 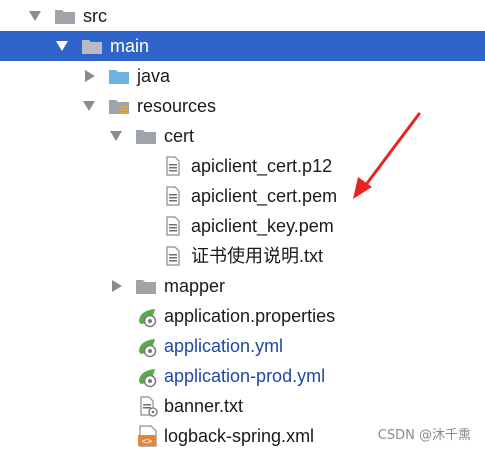 I want to click on xml-file-icon: <>, so click(x=147, y=436).